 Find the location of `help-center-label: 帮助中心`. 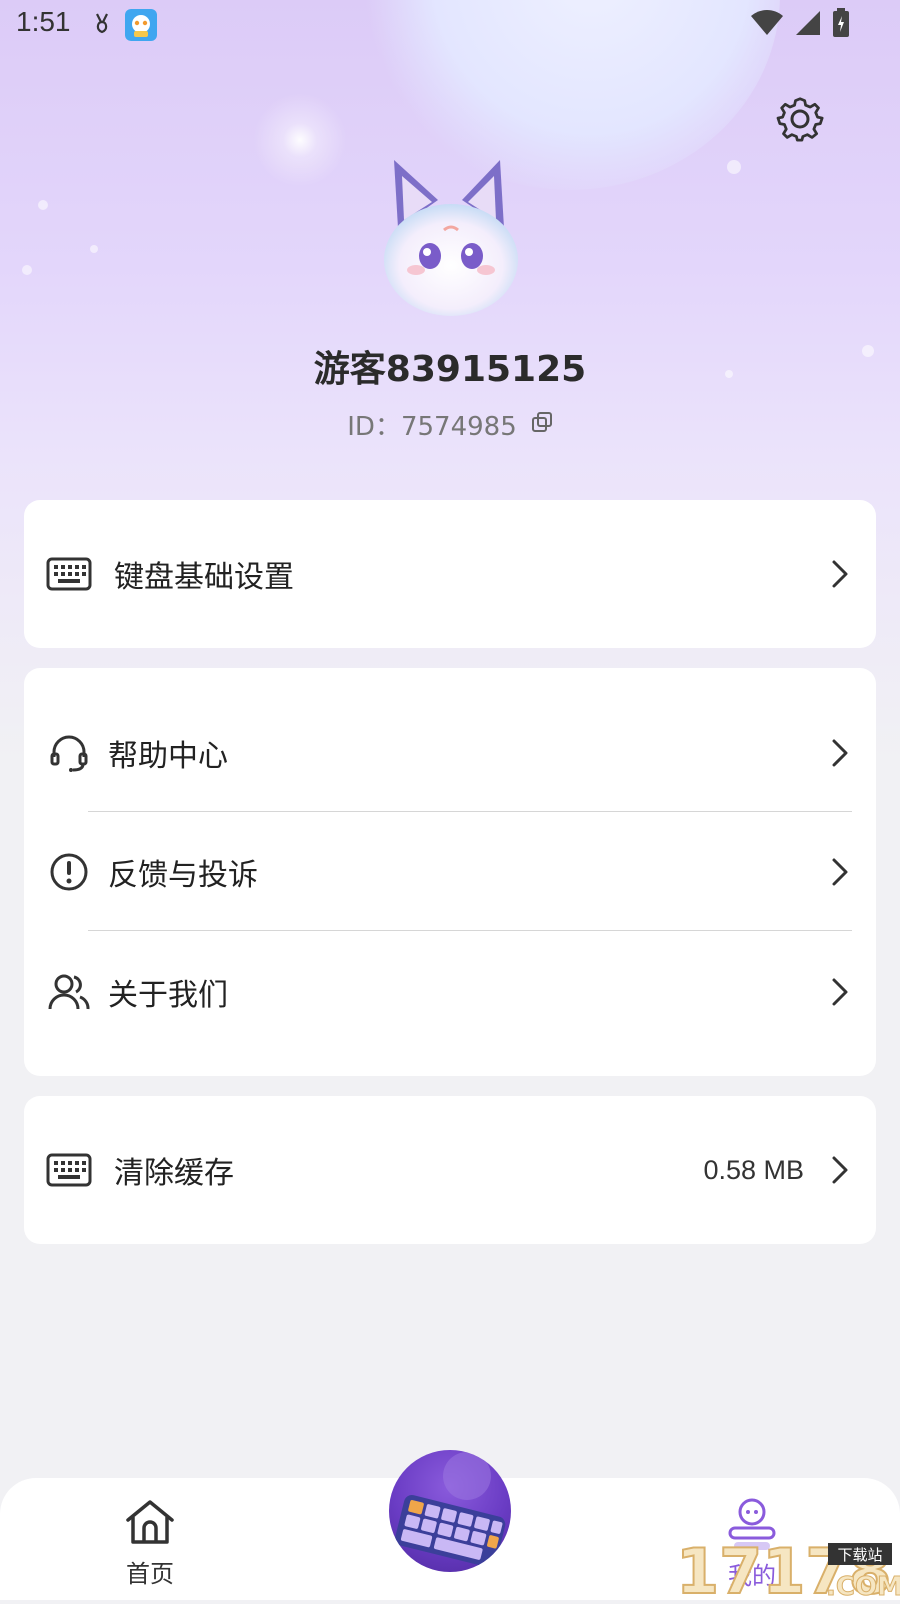

help-center-label: 帮助中心 is located at coordinates (168, 756).